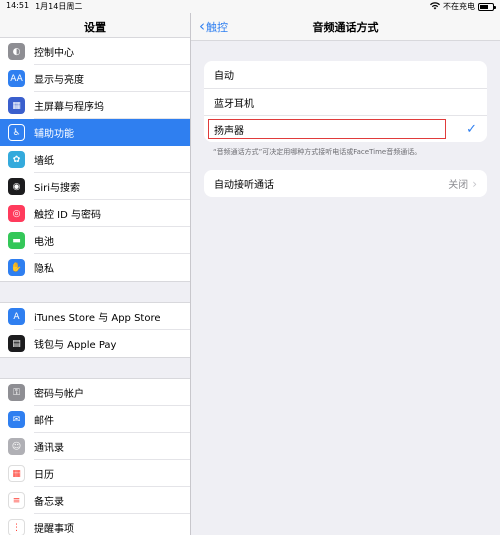  I want to click on sidebar-item-label: 电池, so click(44, 242).